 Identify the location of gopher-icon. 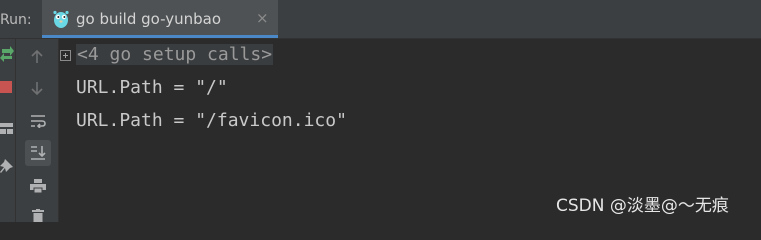
(61, 19).